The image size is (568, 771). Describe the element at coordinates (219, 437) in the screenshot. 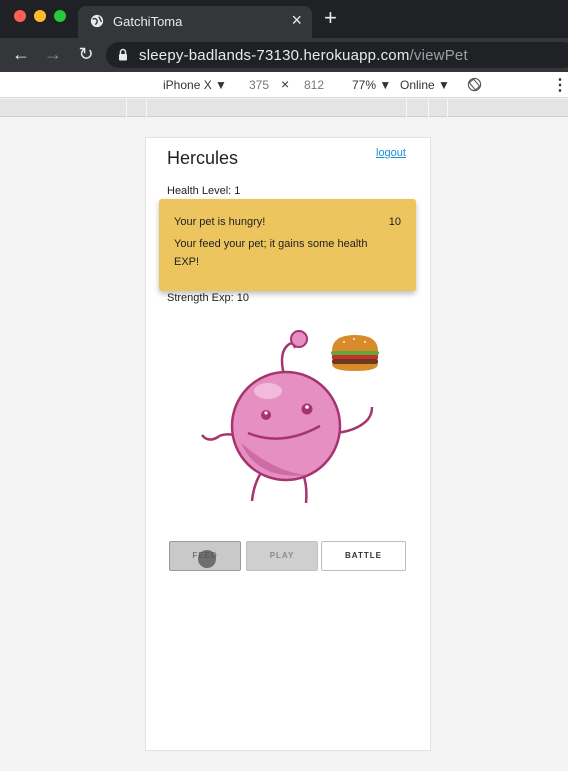

I see `pet-left-arm` at that location.